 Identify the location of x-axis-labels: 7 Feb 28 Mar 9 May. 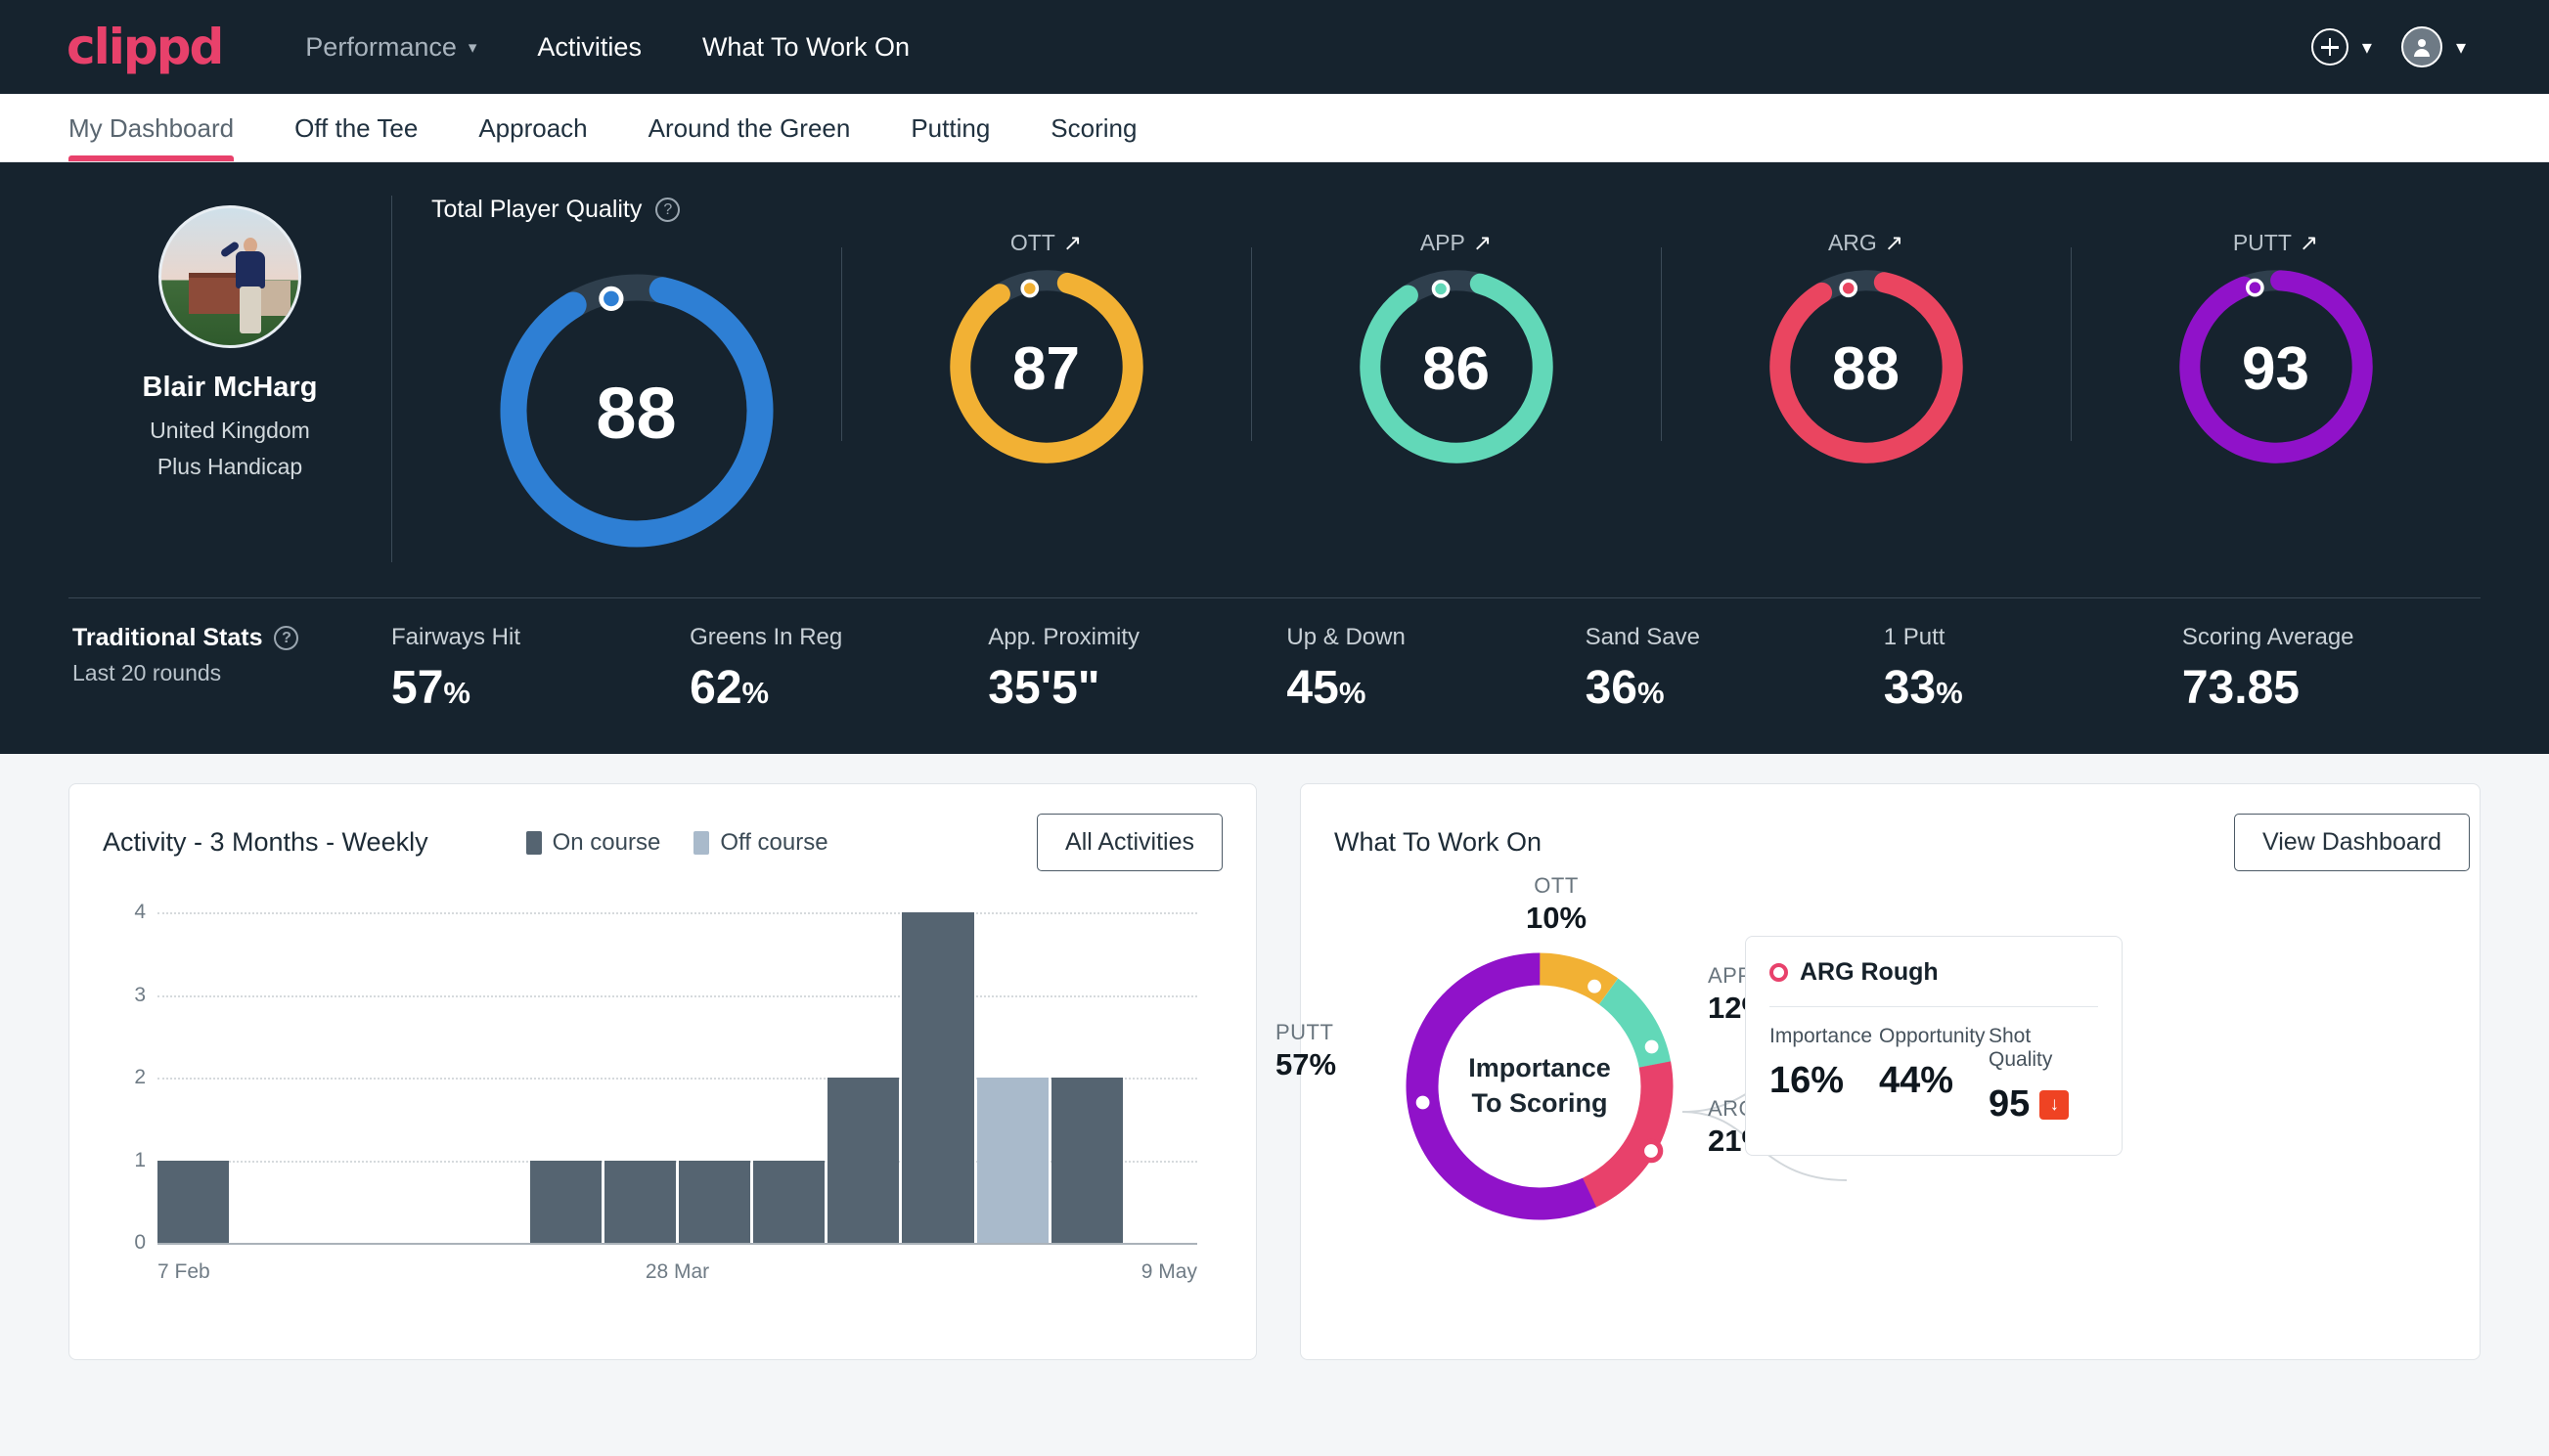
(677, 1272).